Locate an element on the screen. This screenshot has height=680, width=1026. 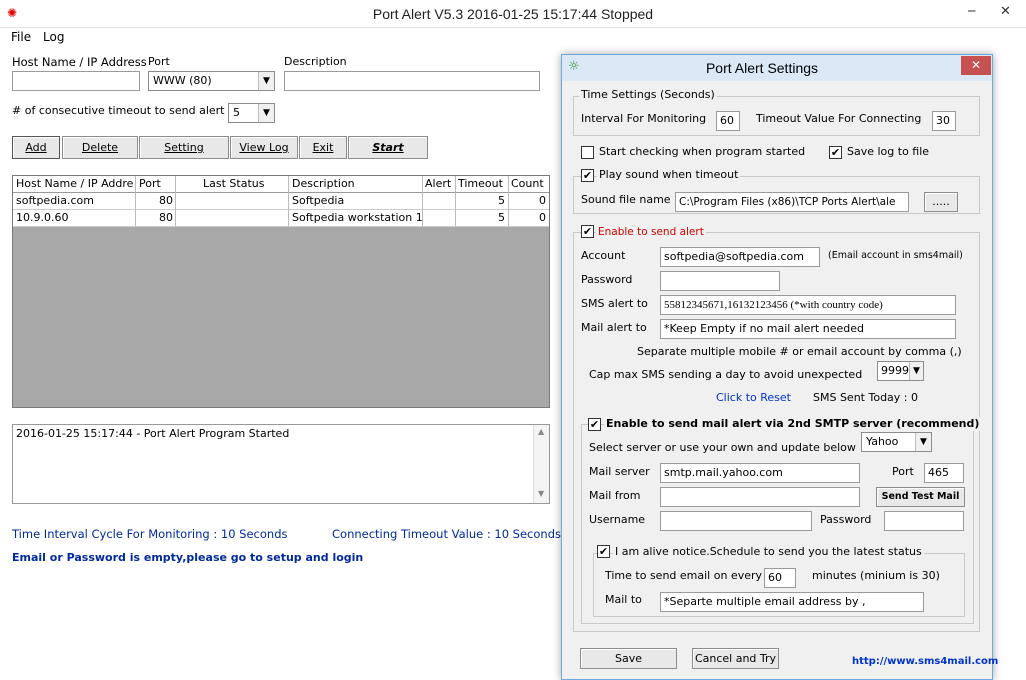
interval-label: Interval For Monitoring is located at coordinates (644, 118).